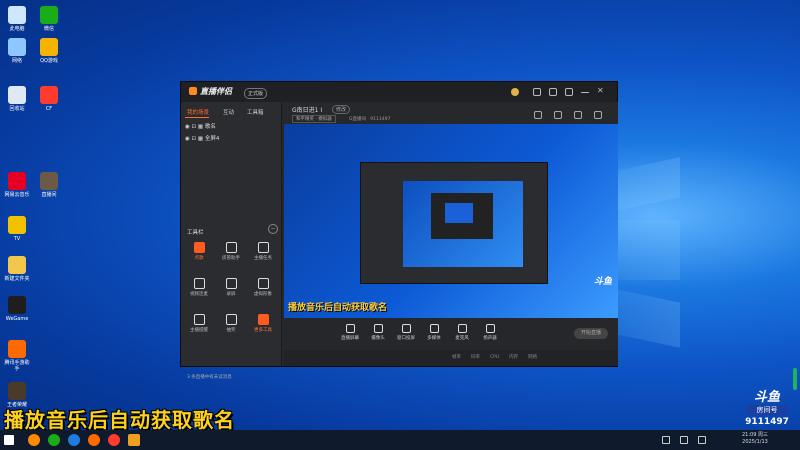  Describe the element at coordinates (755, 435) in the screenshot. I see `clock-time: 21:09 周三` at that location.